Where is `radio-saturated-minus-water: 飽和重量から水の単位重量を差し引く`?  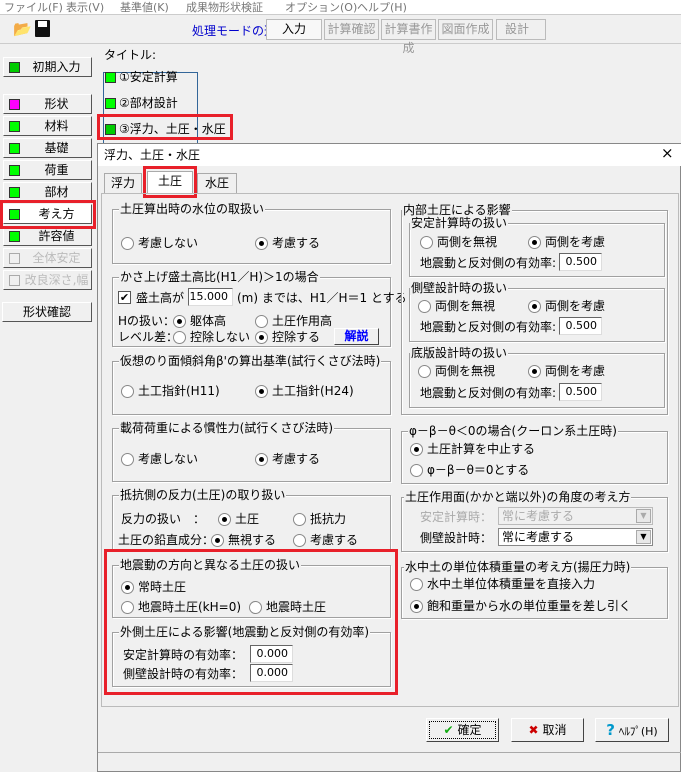 radio-saturated-minus-water: 飽和重量から水の単位重量を差し引く is located at coordinates (520, 606).